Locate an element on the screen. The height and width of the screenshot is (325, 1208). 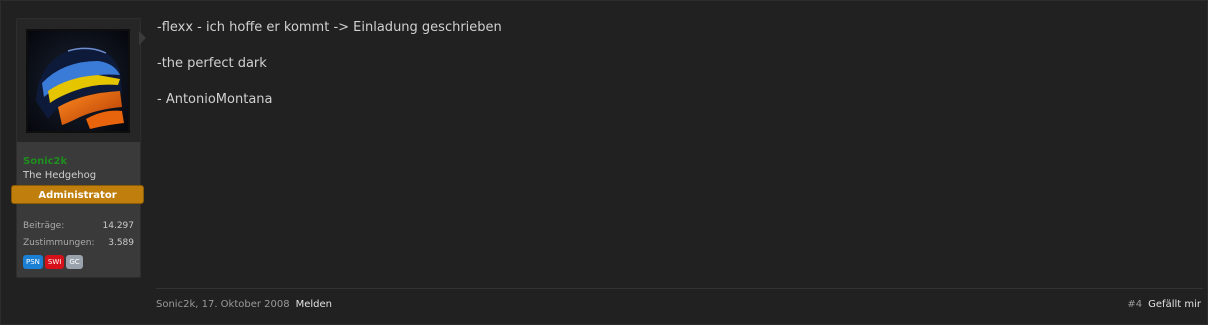
message-line: - AntonioMontana is located at coordinates (215, 99).